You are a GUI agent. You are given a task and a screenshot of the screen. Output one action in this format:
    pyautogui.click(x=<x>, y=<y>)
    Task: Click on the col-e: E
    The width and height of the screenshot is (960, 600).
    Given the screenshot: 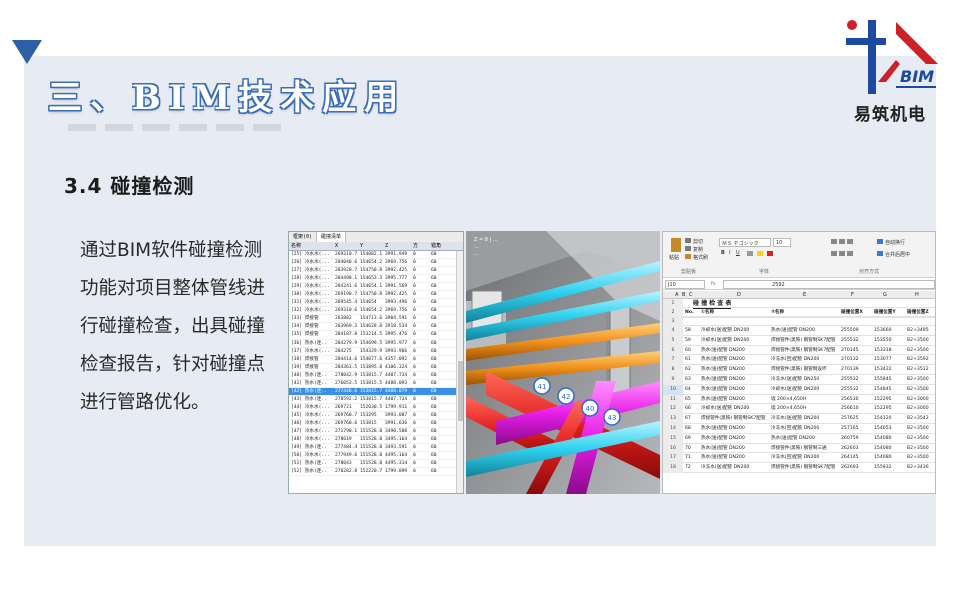 What is the action you would take?
    pyautogui.click(x=804, y=295)
    